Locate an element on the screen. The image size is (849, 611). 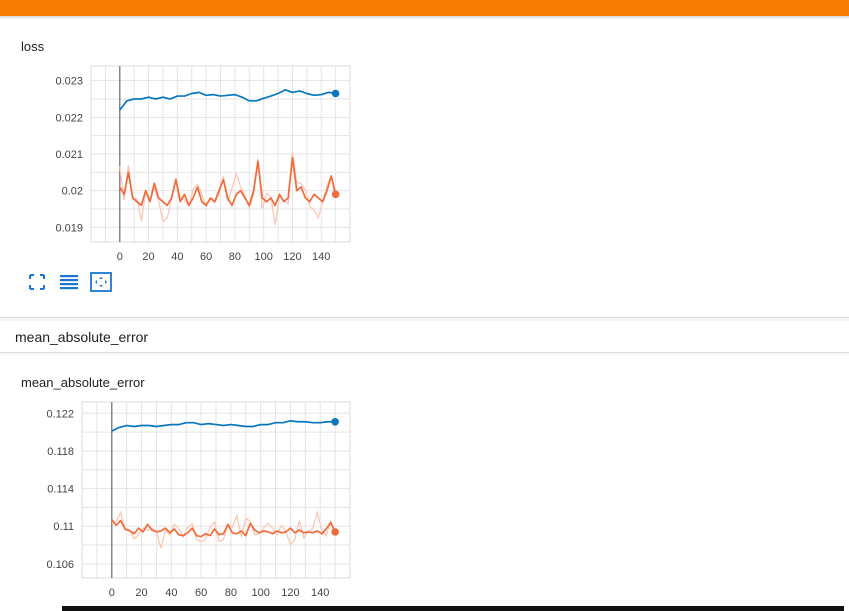
y-tick-label: 0.11 is located at coordinates (63, 527).